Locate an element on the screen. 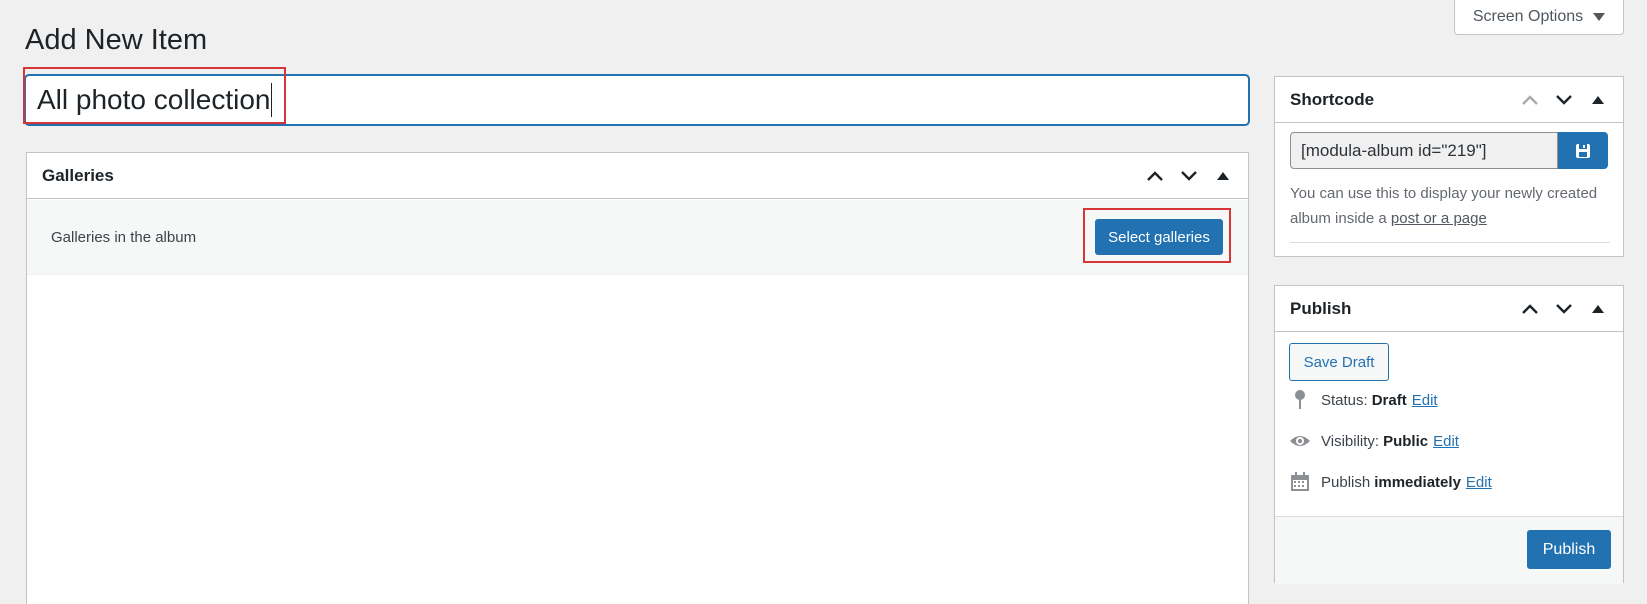 The image size is (1647, 604). publish-title: Publish is located at coordinates (1321, 308).